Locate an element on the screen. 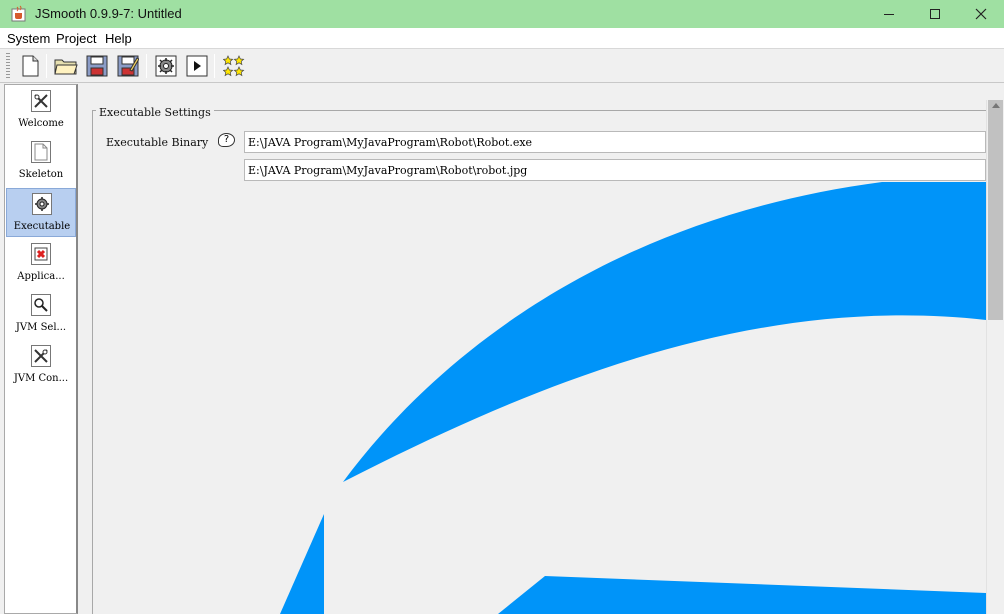  new-project-button is located at coordinates (30, 66).